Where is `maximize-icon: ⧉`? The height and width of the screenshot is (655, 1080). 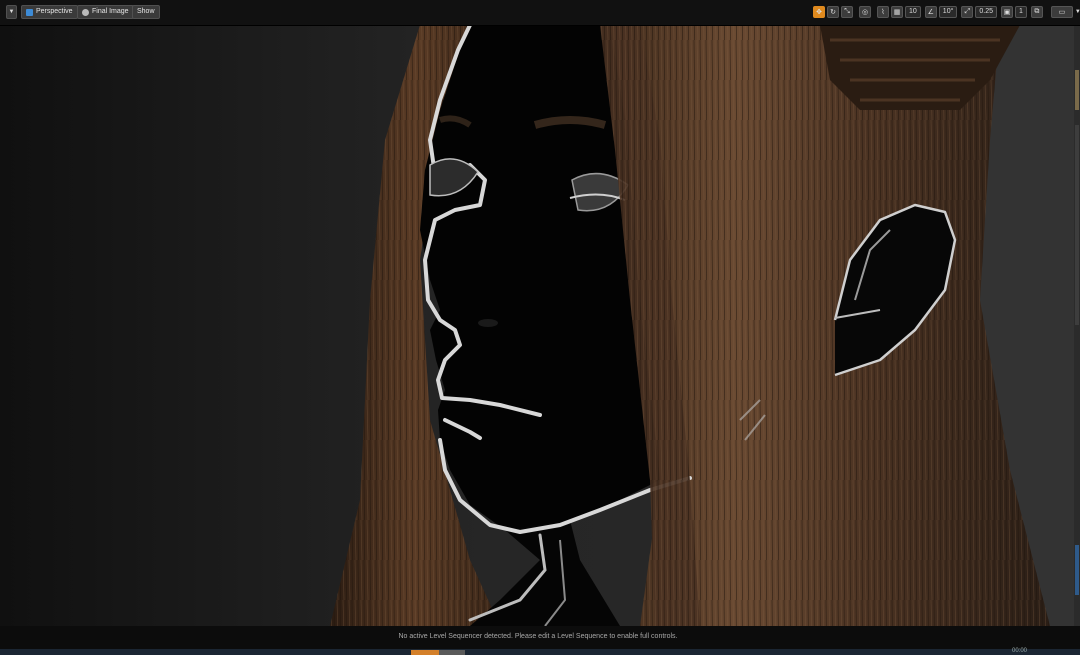 maximize-icon: ⧉ is located at coordinates (1036, 12).